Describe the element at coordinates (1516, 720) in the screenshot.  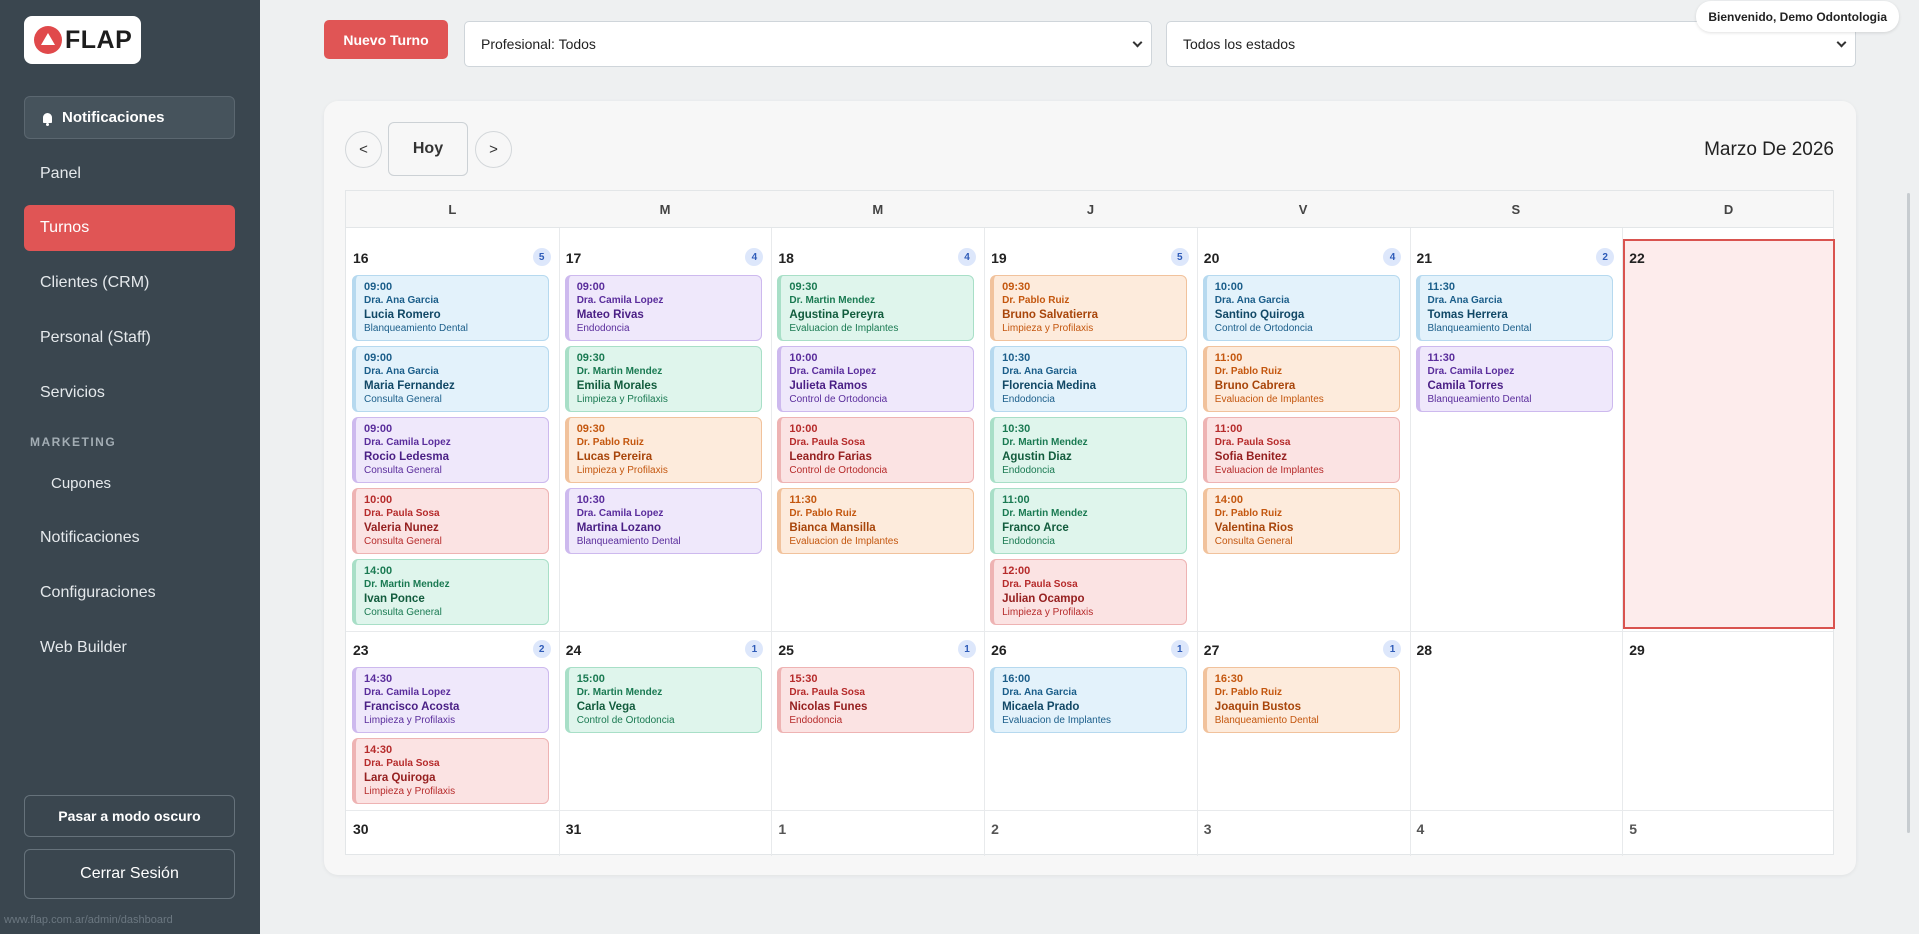
I see `day-cell: 28` at that location.